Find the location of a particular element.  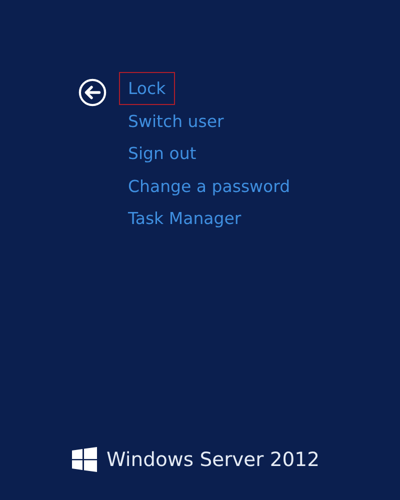

windows-logo-icon is located at coordinates (85, 459).